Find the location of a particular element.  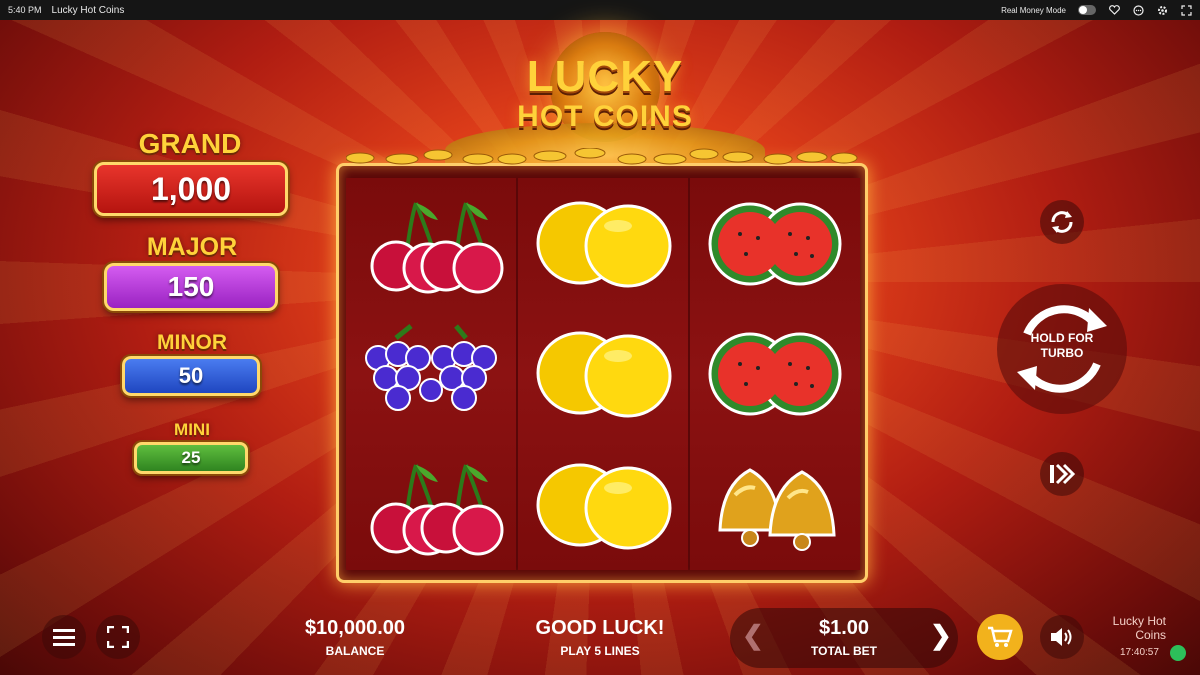

game-logo: LUCKY HOT COINS is located at coordinates (605, 103).